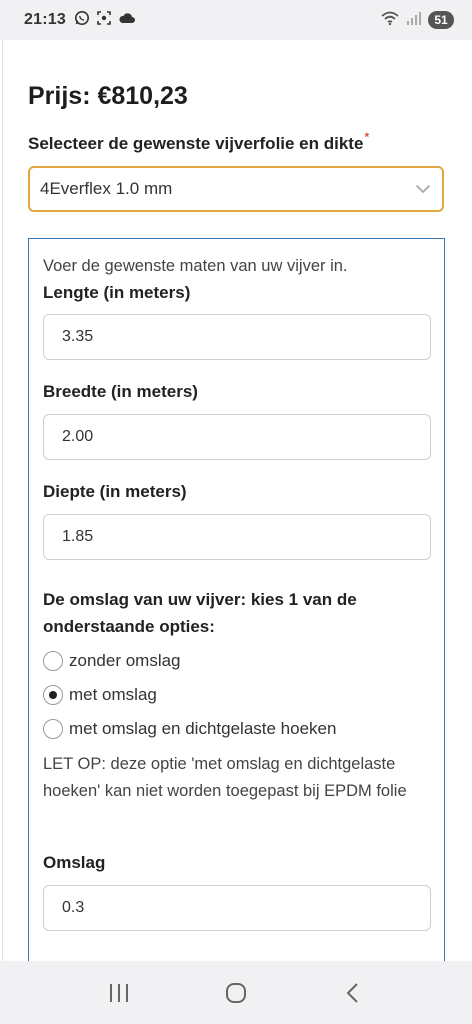 The image size is (472, 1024). I want to click on status-time: 21:13, so click(45, 19).